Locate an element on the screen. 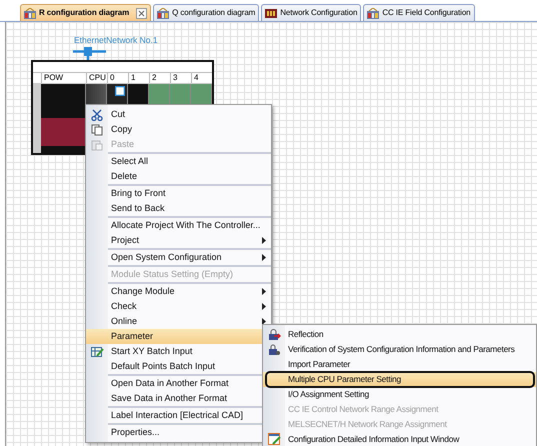  menu-item: Open System Configuration is located at coordinates (178, 257).